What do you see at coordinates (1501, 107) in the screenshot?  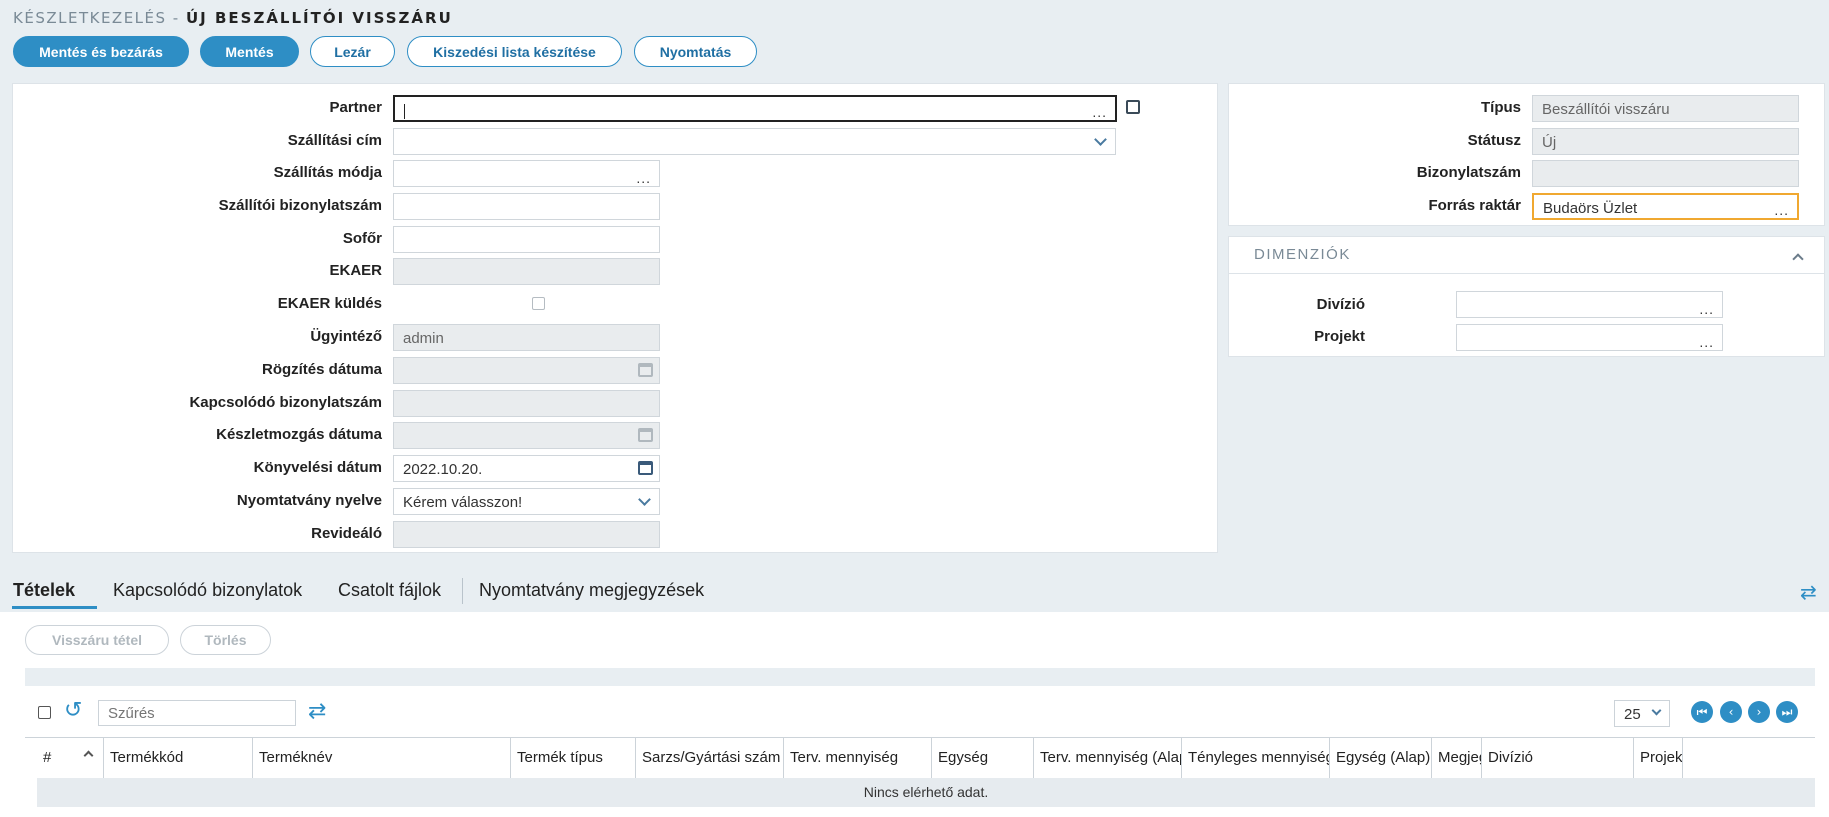 I see `type-label: Típus` at bounding box center [1501, 107].